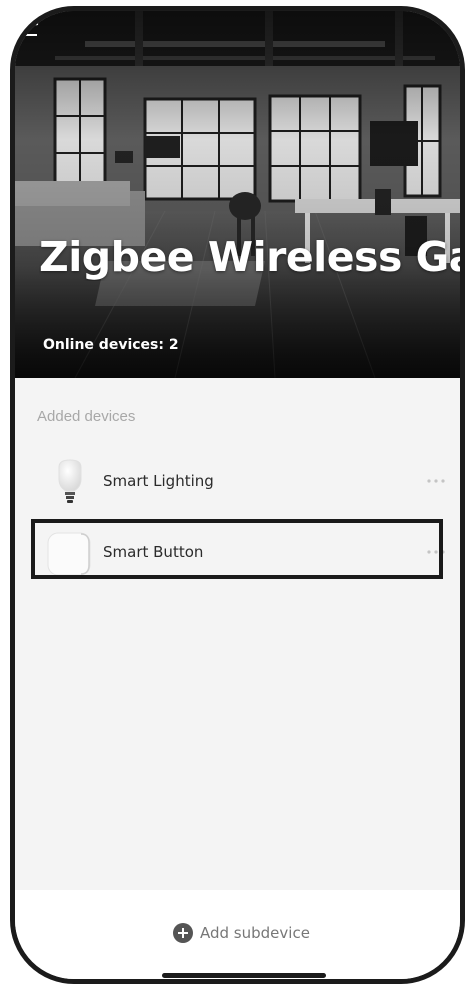  What do you see at coordinates (237, 549) in the screenshot?
I see `highlight-frame` at bounding box center [237, 549].